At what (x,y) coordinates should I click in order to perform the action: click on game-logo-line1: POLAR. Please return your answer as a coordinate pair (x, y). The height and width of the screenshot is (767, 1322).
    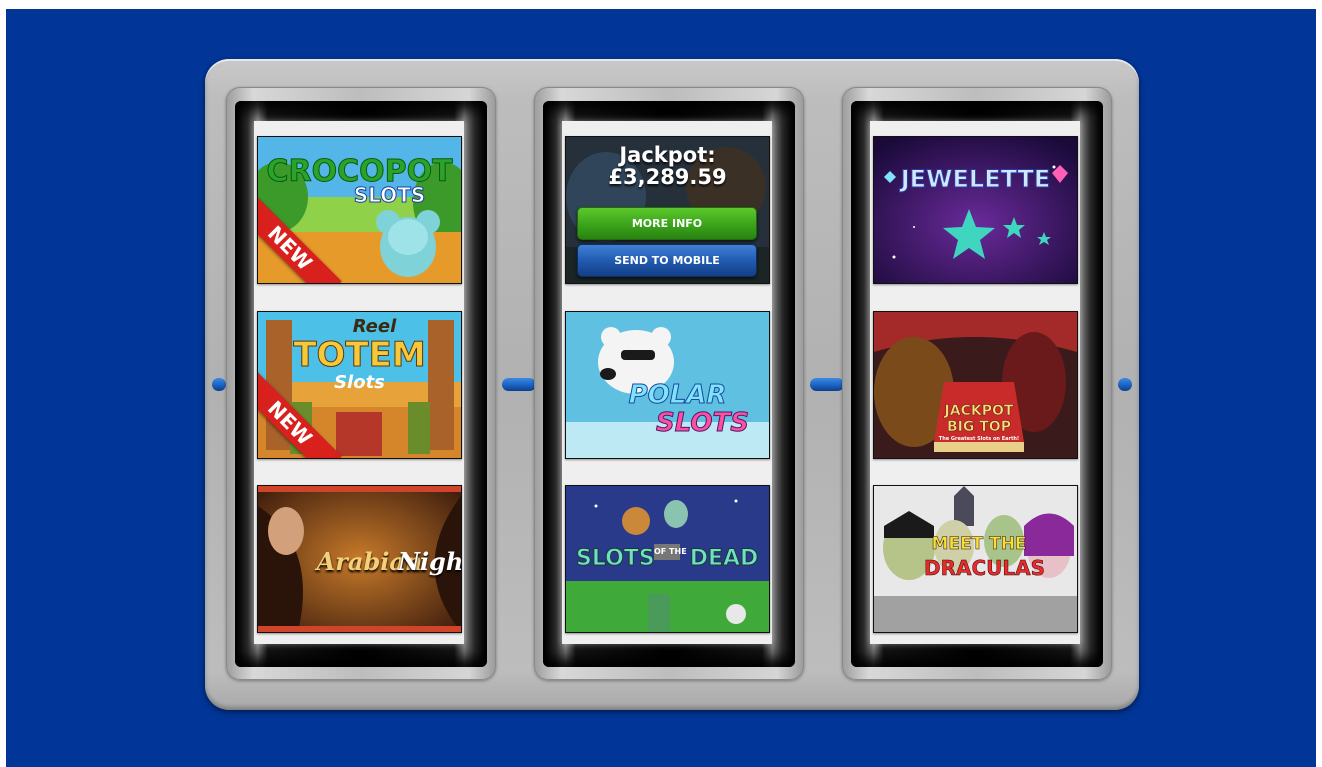
    Looking at the image, I should click on (677, 395).